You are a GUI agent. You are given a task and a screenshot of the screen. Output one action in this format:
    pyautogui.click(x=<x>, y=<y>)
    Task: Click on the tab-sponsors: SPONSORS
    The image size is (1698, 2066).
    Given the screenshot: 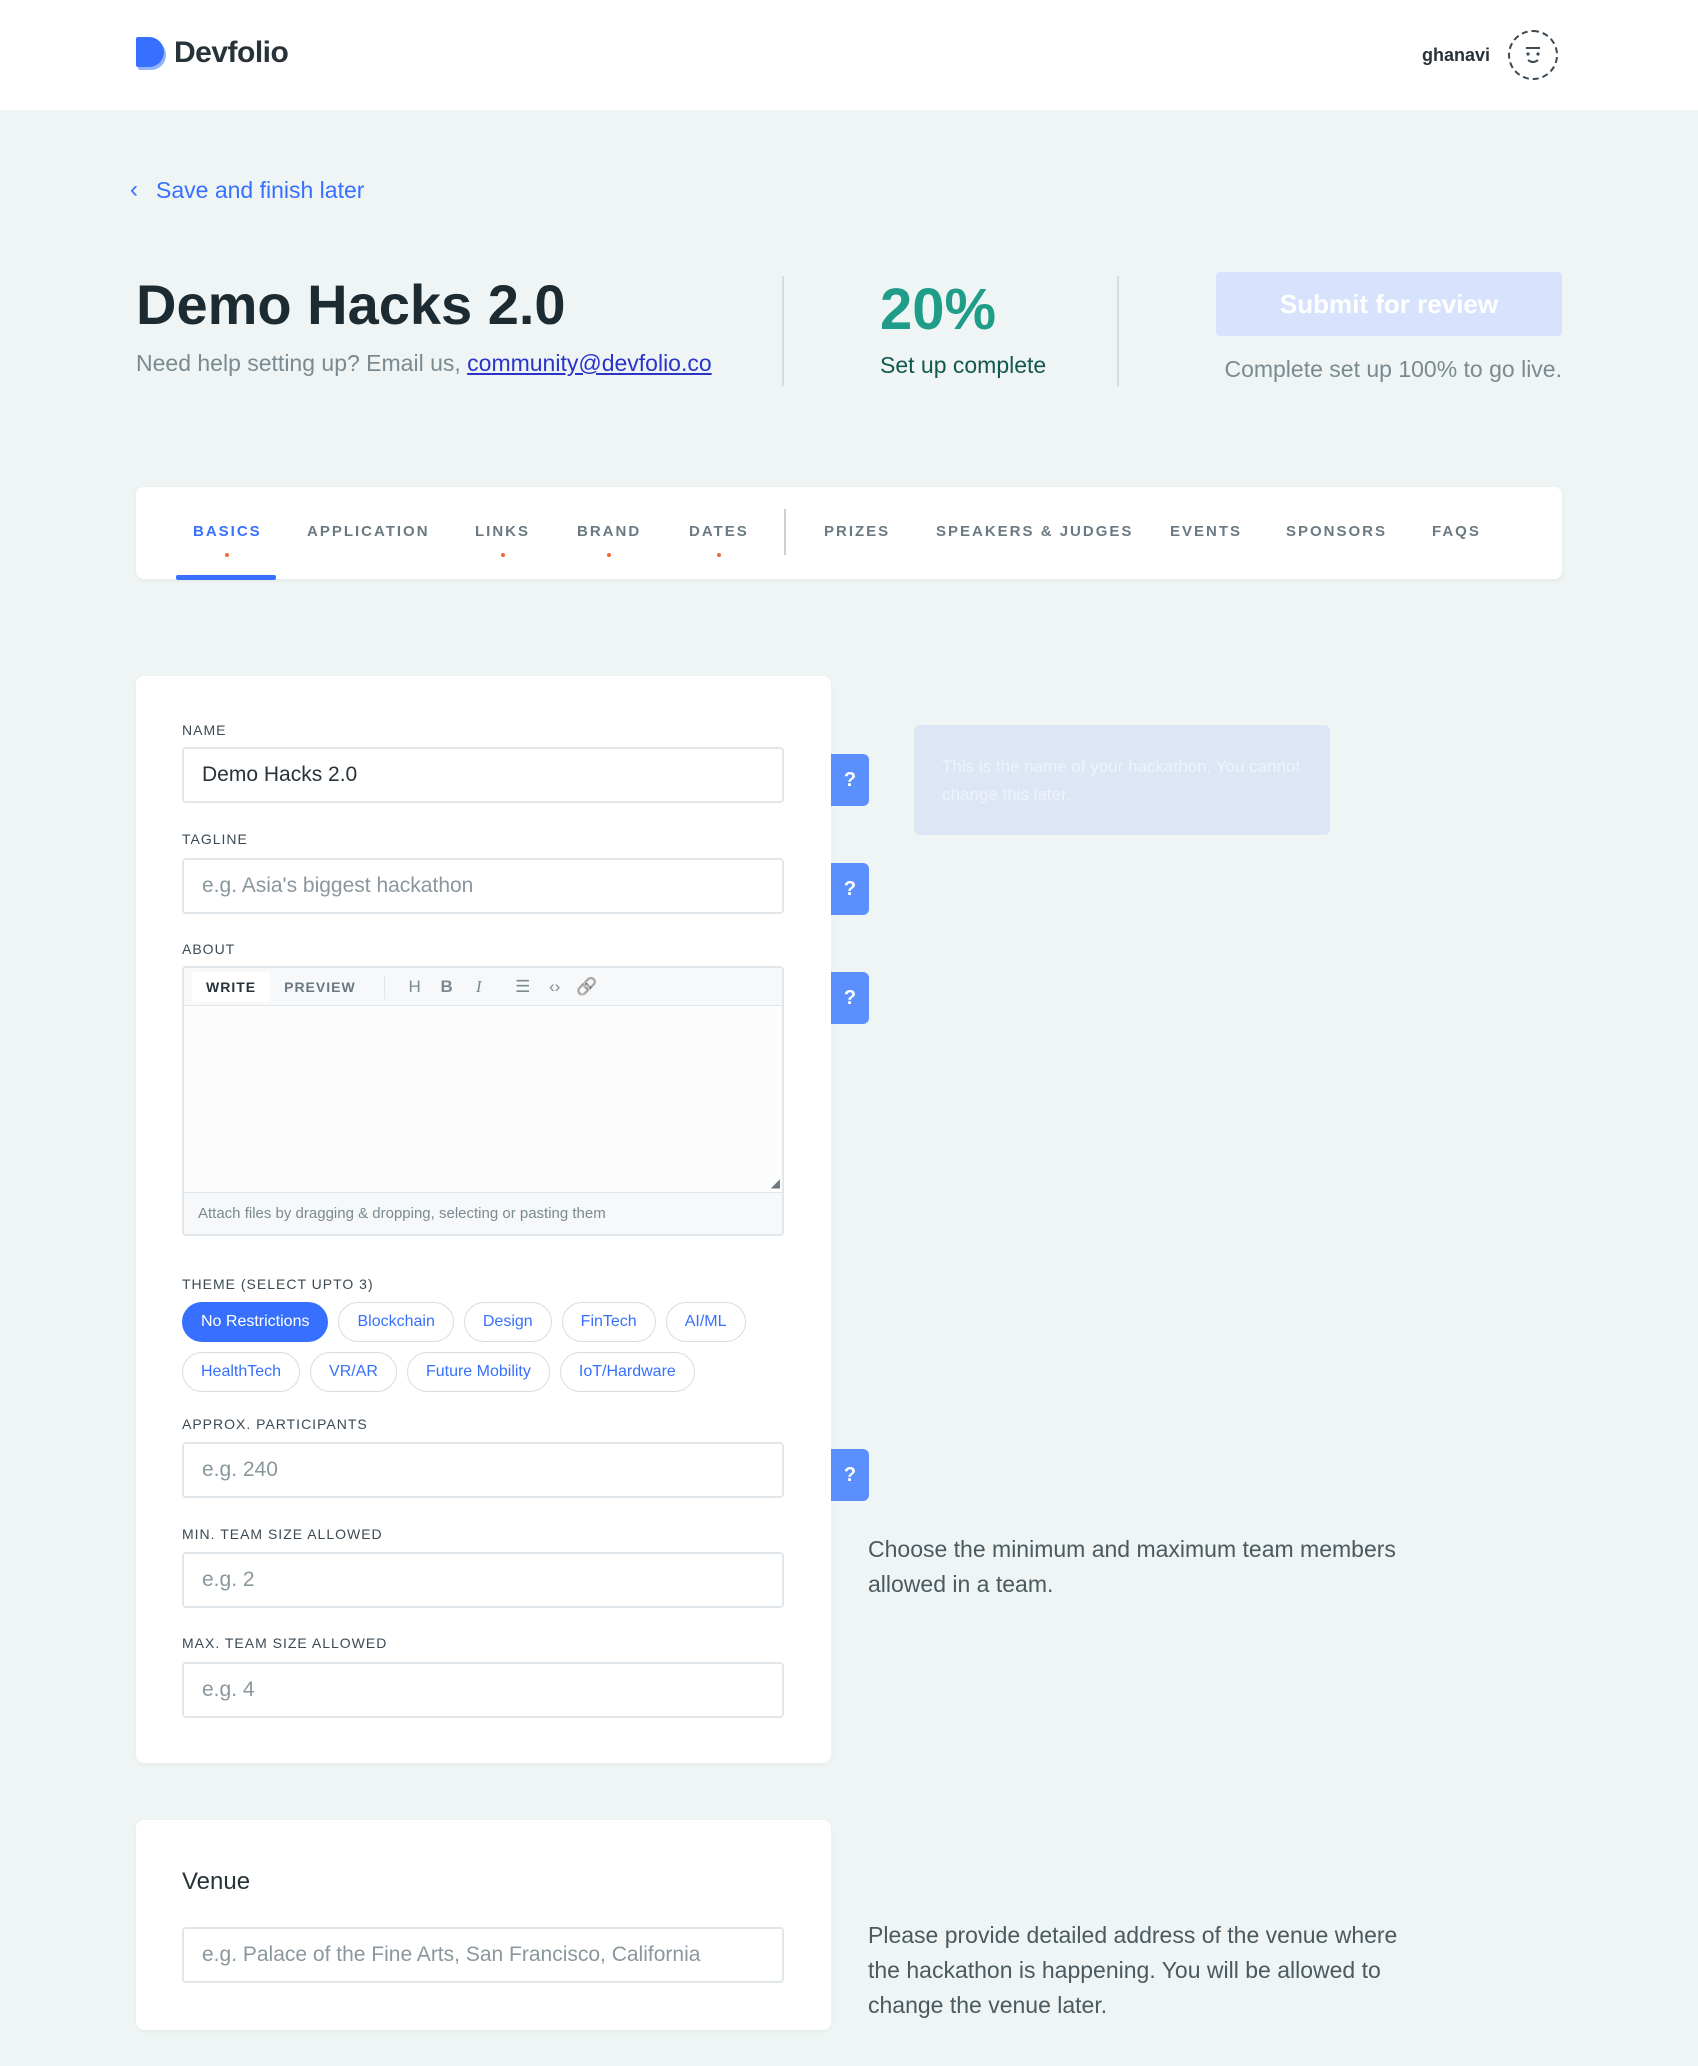 What is the action you would take?
    pyautogui.click(x=1336, y=531)
    